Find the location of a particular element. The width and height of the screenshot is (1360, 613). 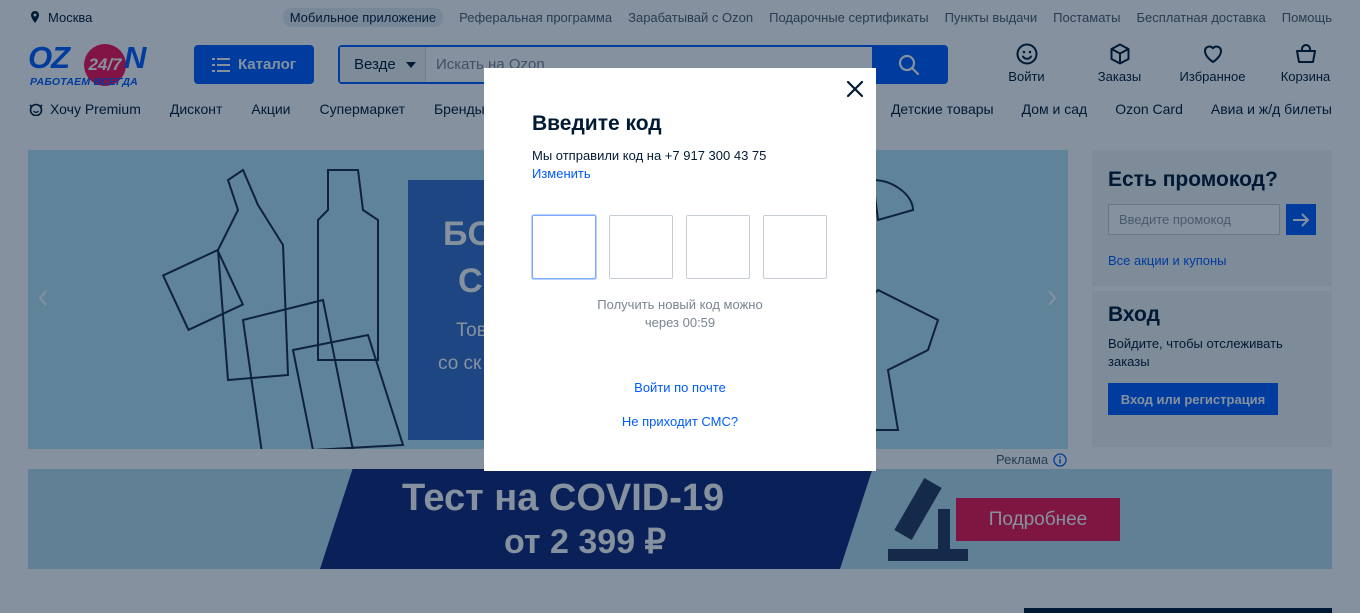

modal-title: Введите код is located at coordinates (597, 123).